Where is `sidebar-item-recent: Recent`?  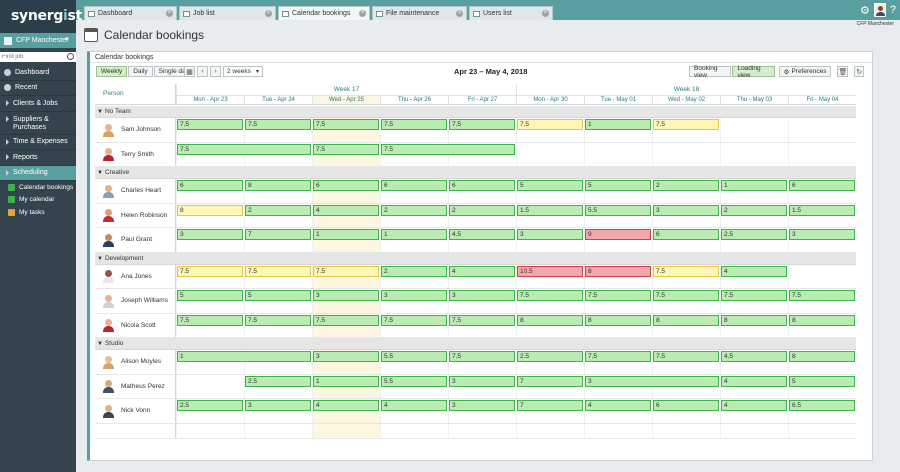
sidebar-item-recent: Recent is located at coordinates (38, 88).